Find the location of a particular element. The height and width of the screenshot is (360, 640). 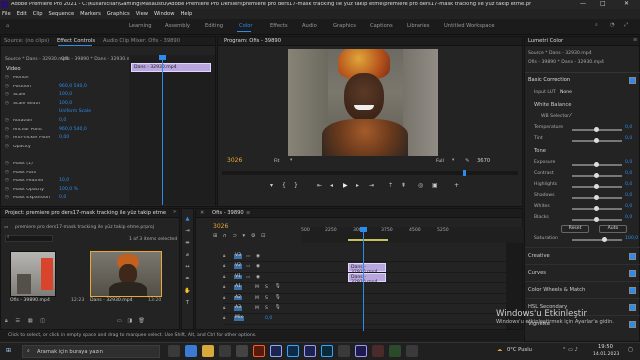

effect-controls-mini-timeline is located at coordinates (172, 130).